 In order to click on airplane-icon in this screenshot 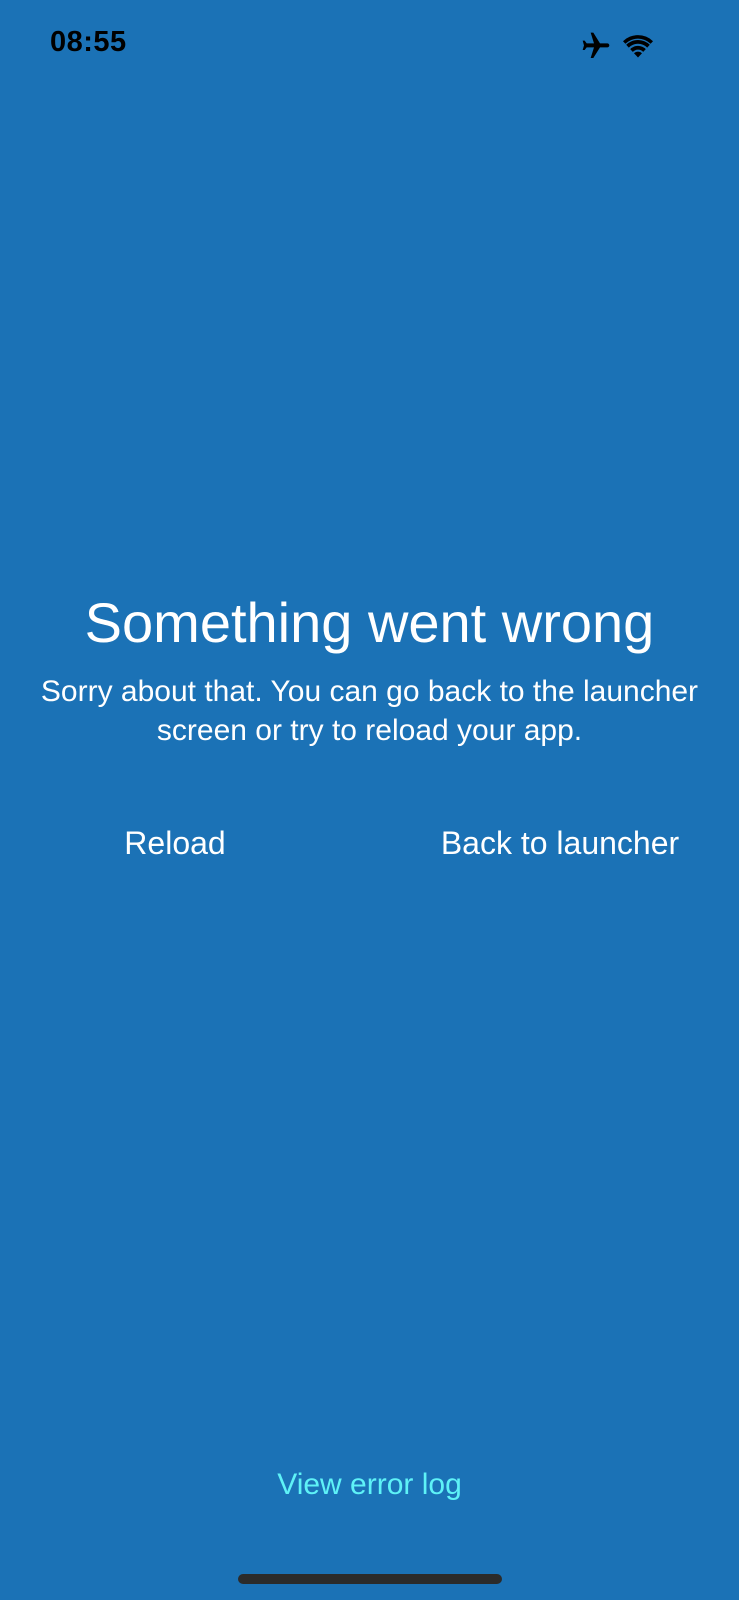, I will do `click(596, 45)`.